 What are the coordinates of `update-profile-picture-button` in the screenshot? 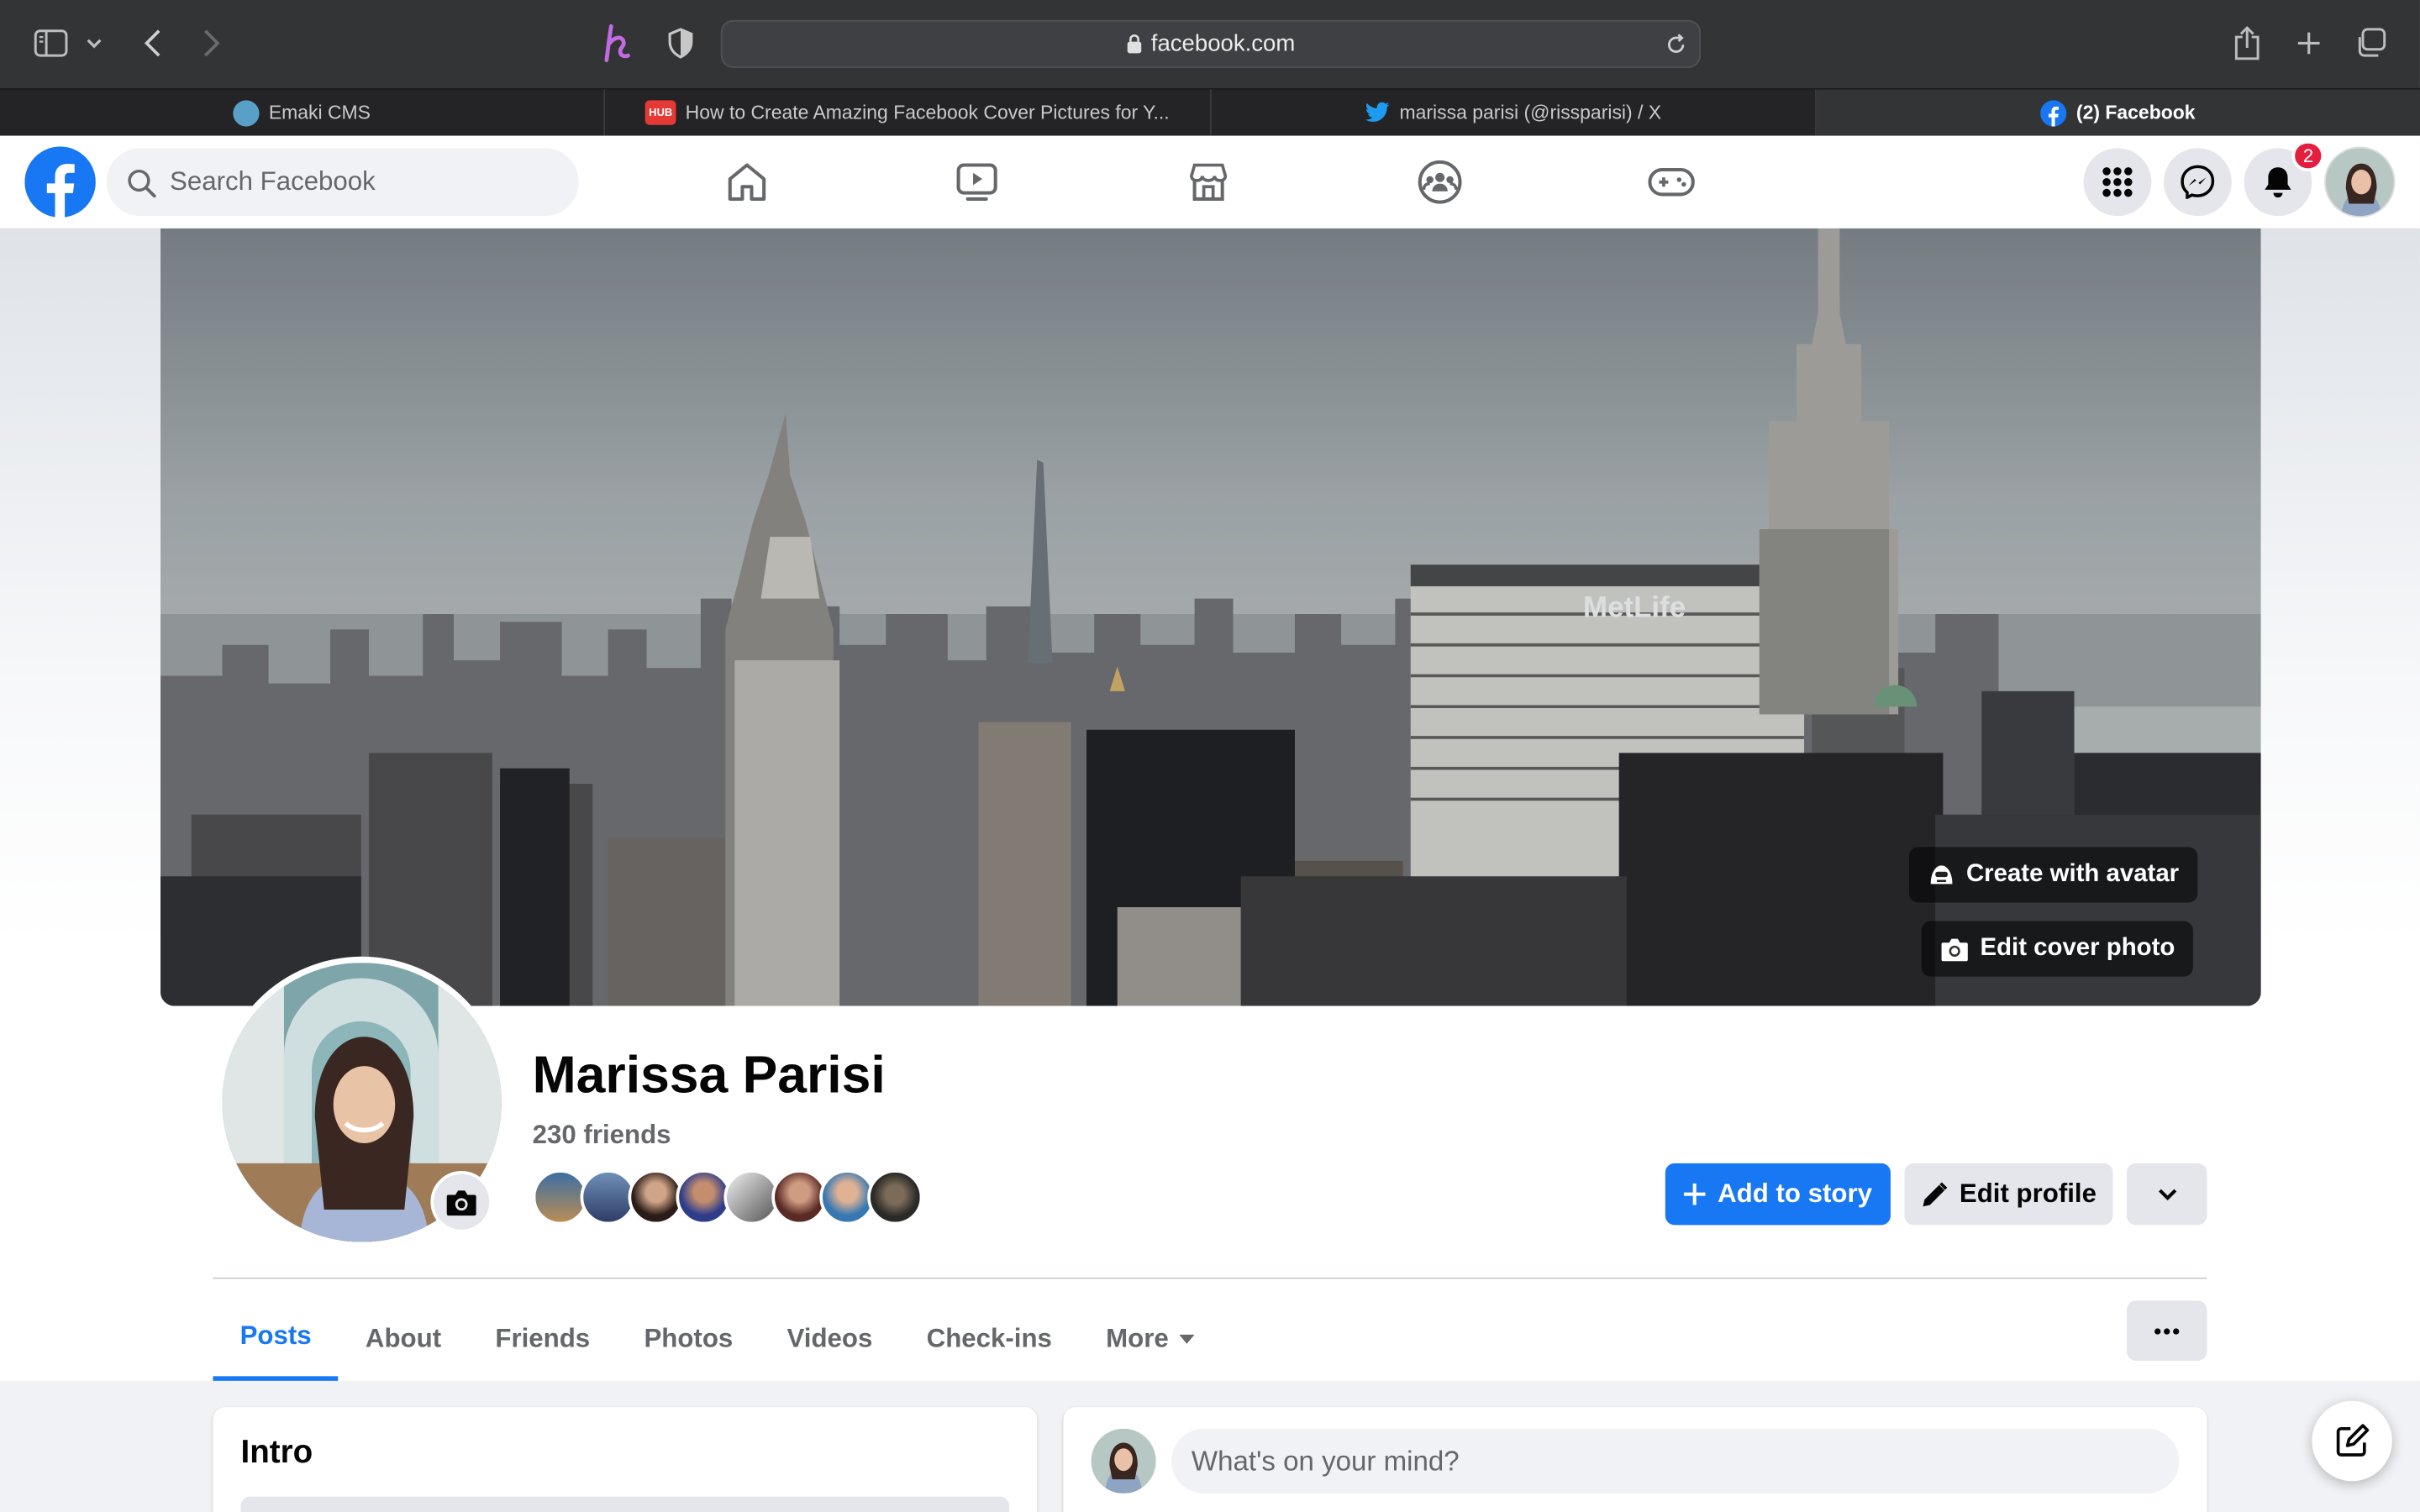 It's located at (461, 1202).